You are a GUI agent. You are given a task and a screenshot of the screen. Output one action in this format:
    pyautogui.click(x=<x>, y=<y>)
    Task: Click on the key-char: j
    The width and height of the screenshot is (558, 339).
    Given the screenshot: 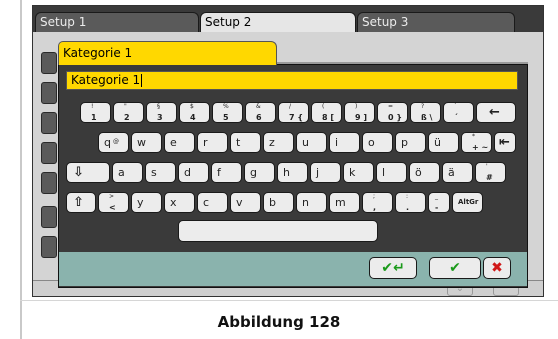 What is the action you would take?
    pyautogui.click(x=318, y=172)
    